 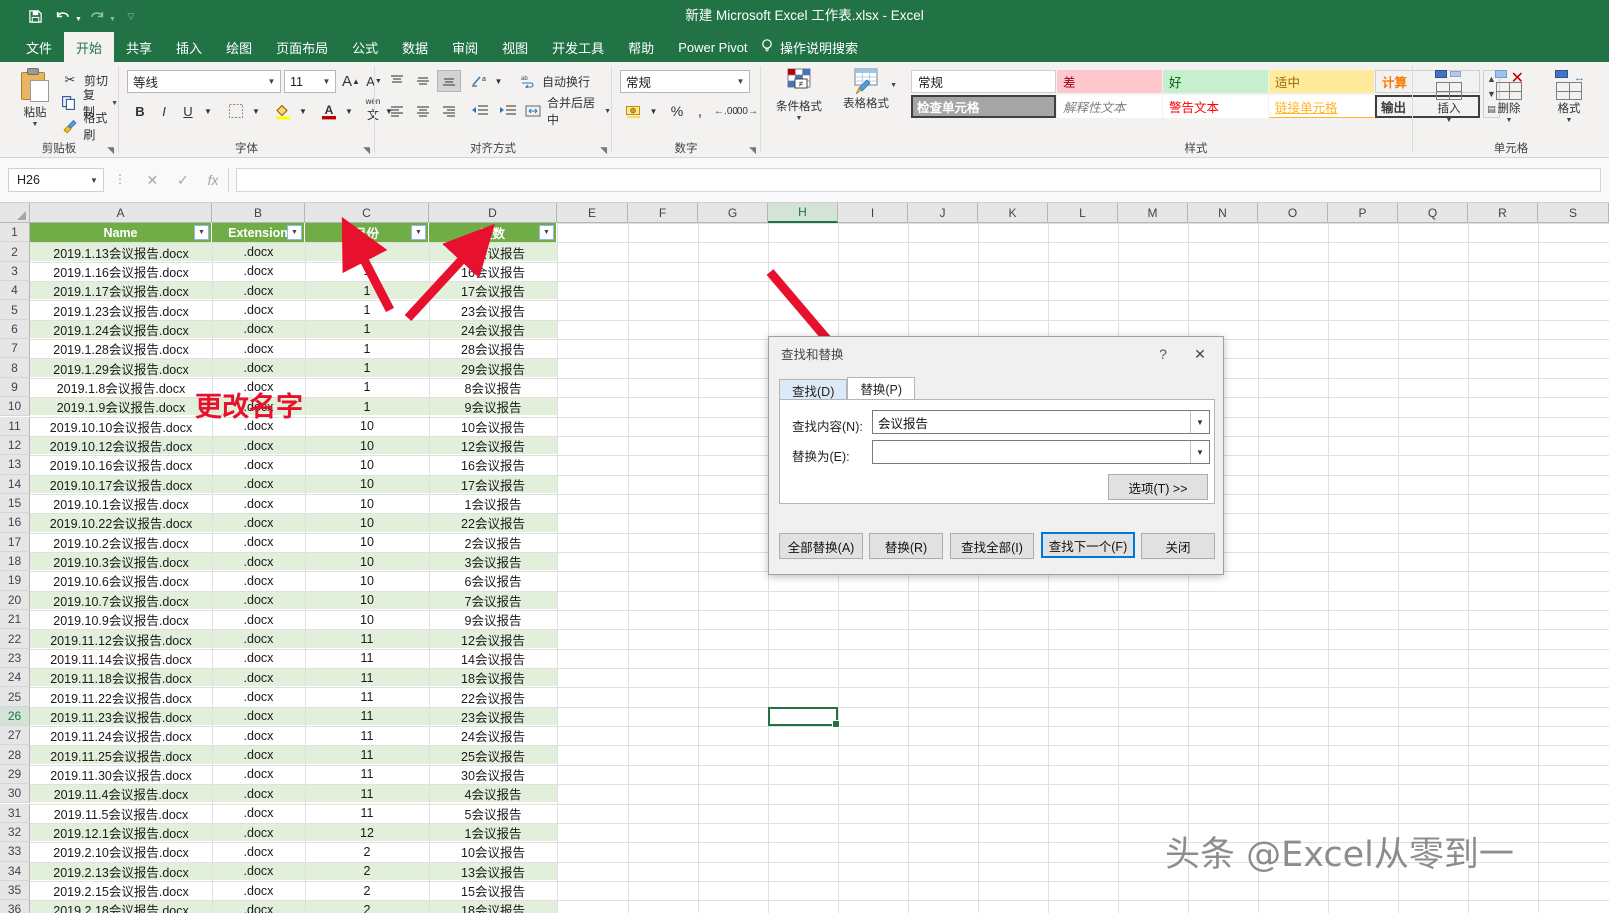 What do you see at coordinates (653, 111) in the screenshot?
I see `accounting-dropdown-icon: ▼` at bounding box center [653, 111].